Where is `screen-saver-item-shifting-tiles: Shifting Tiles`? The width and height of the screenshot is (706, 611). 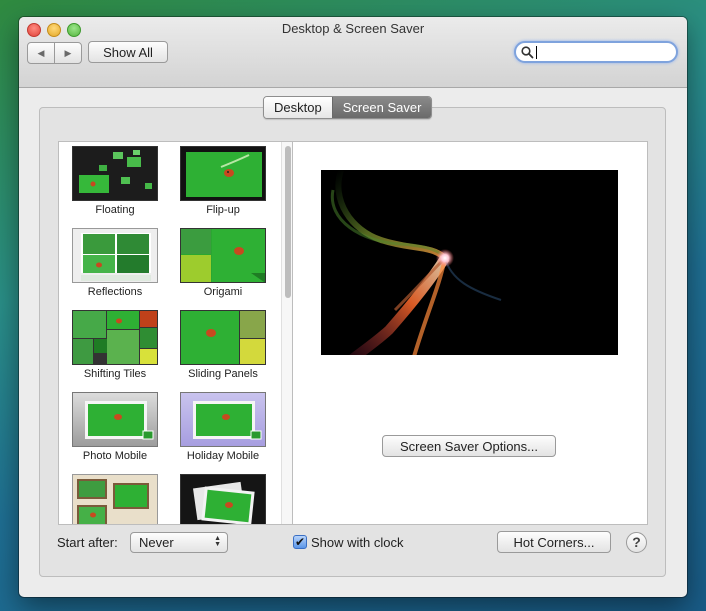 screen-saver-item-shifting-tiles: Shifting Tiles is located at coordinates (113, 349).